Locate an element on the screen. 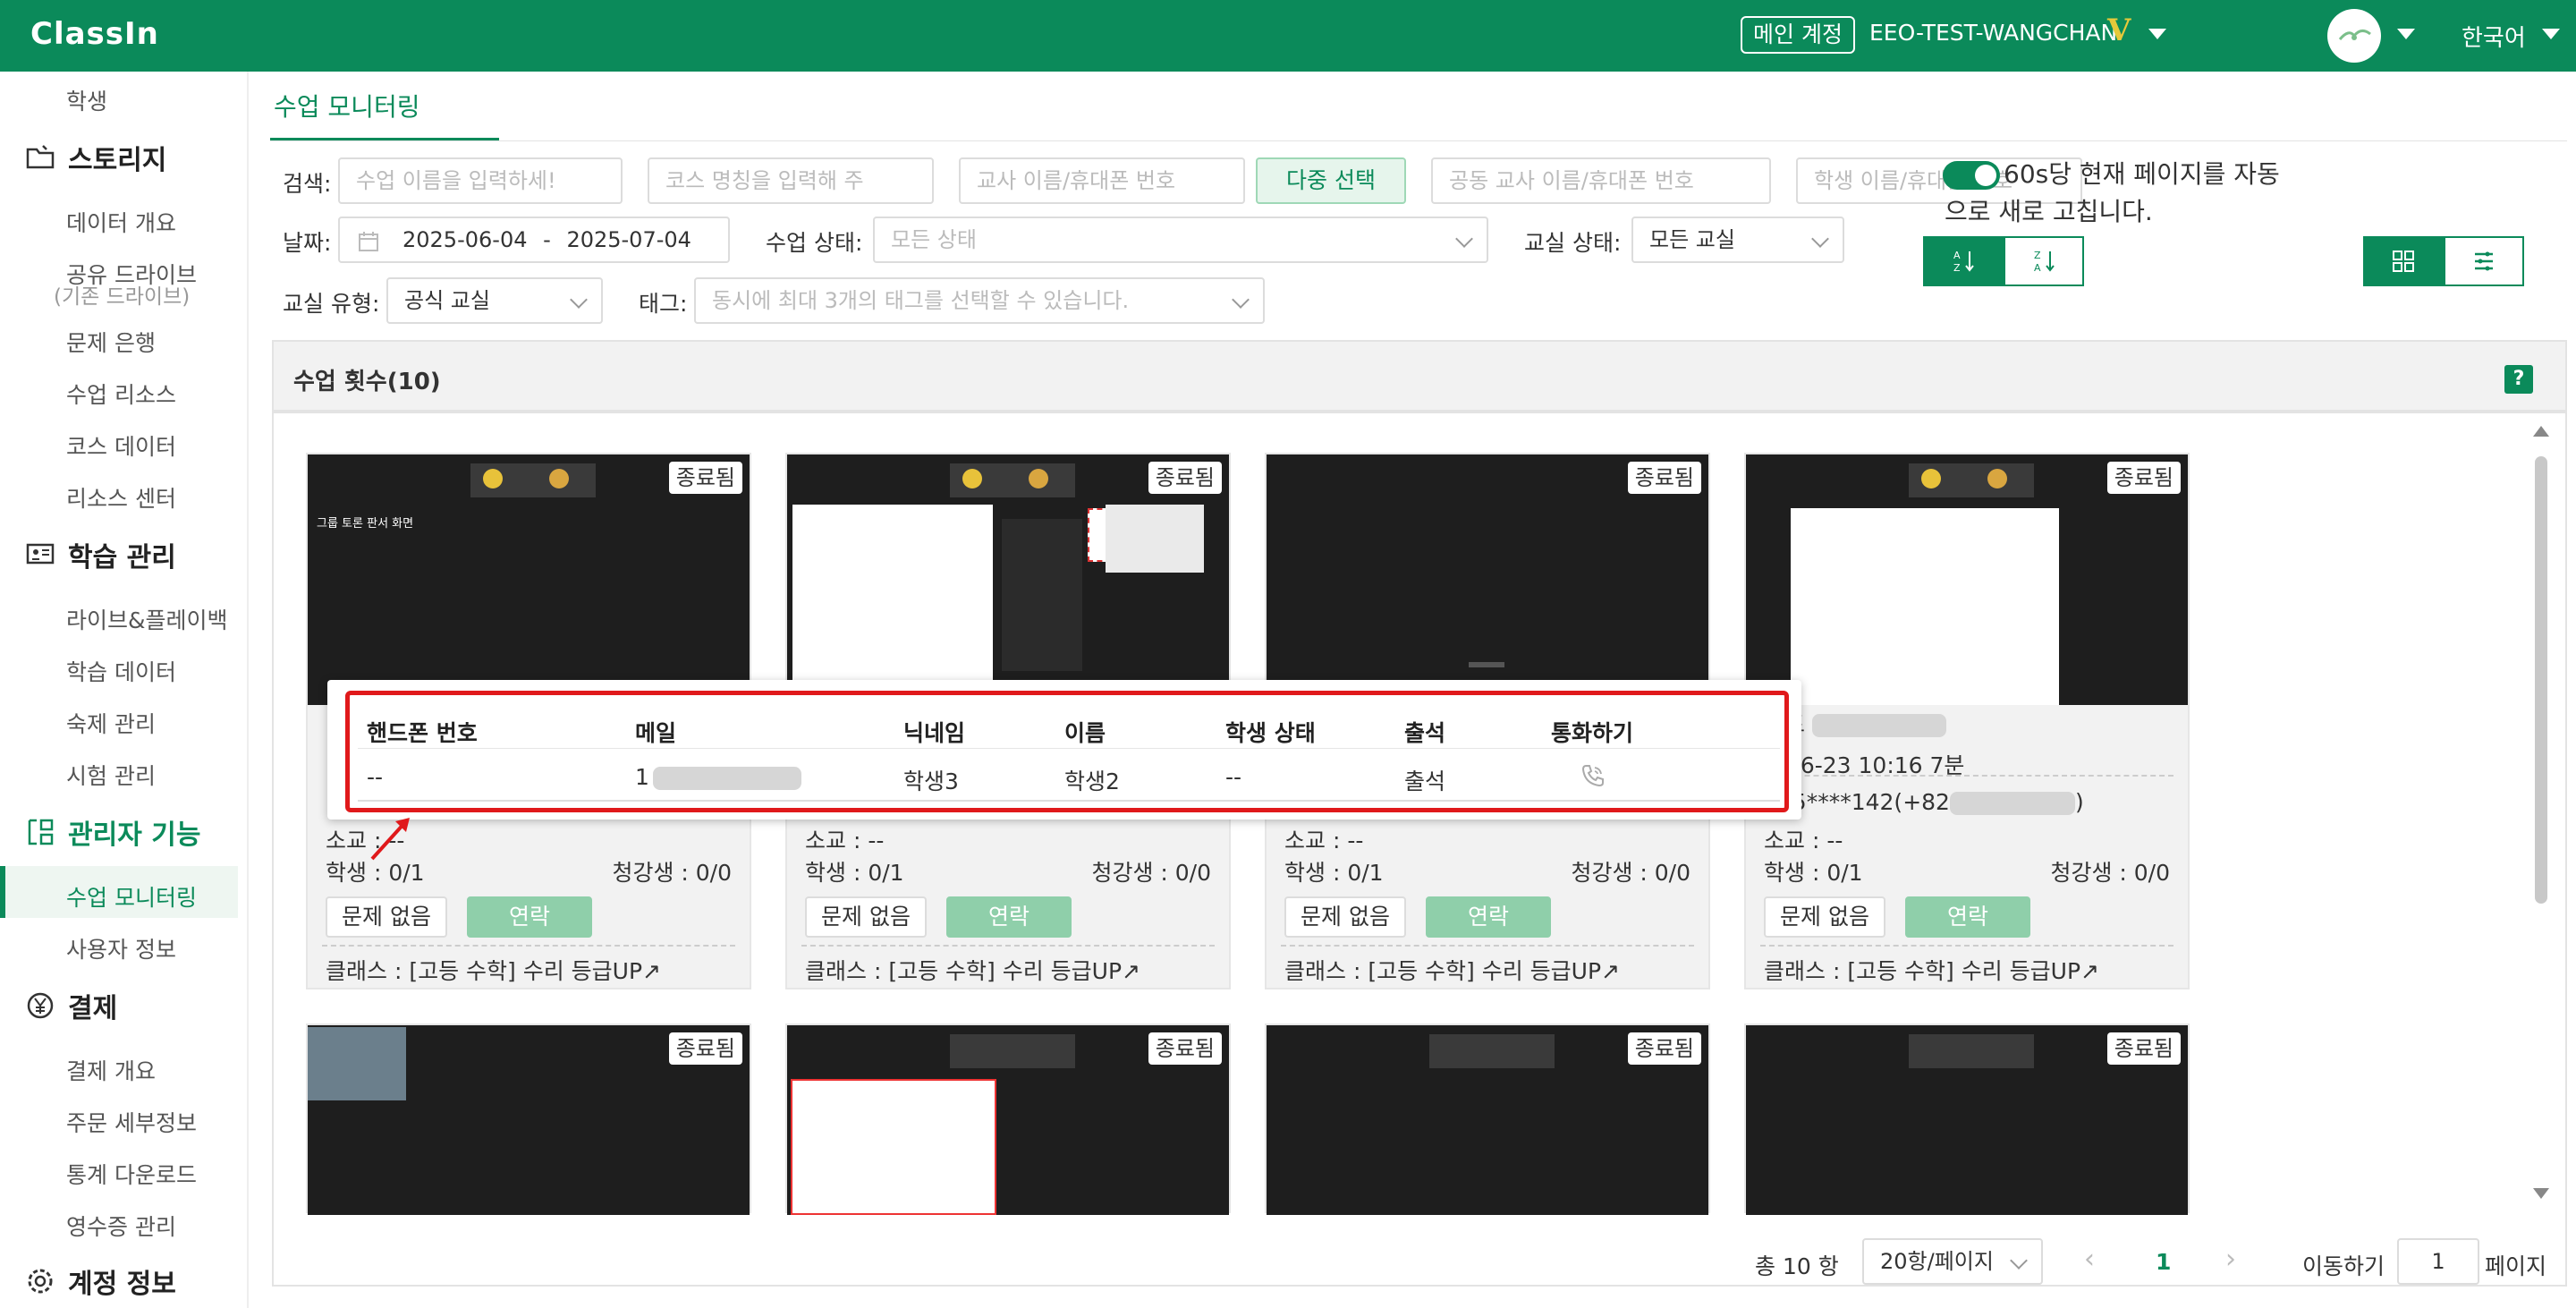 The image size is (2576, 1308). tab-class-monitoring: 수업 모니터링 is located at coordinates (346, 105).